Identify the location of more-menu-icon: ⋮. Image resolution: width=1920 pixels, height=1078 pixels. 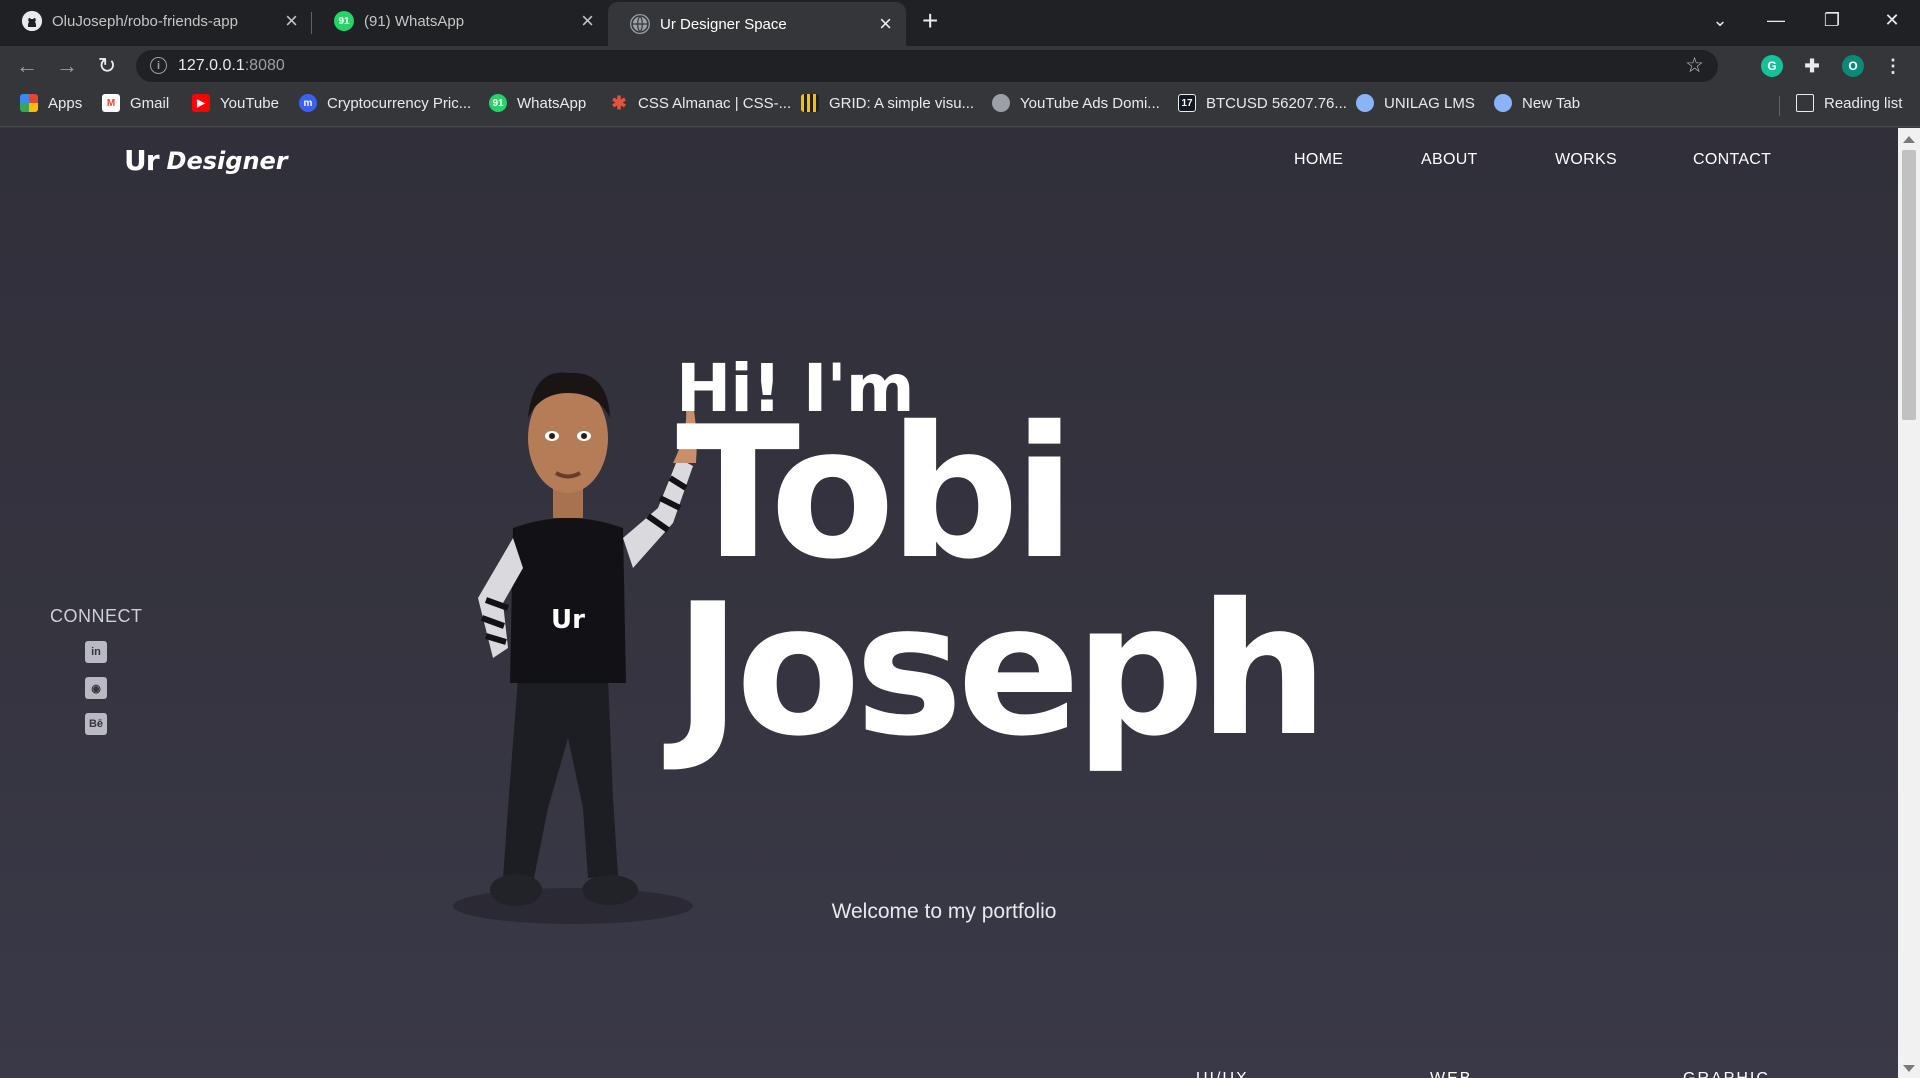
(1893, 66).